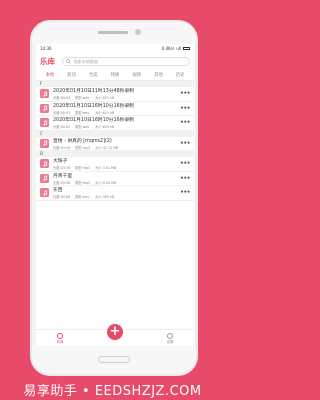 The width and height of the screenshot is (320, 400). I want to click on tab-1: 剪切, so click(72, 75).